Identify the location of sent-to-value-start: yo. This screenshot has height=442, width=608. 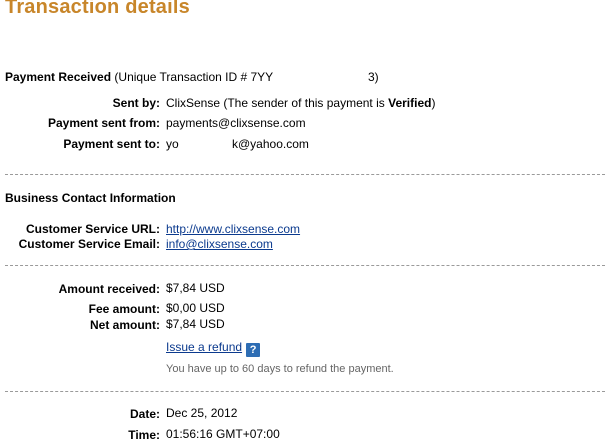
(172, 144).